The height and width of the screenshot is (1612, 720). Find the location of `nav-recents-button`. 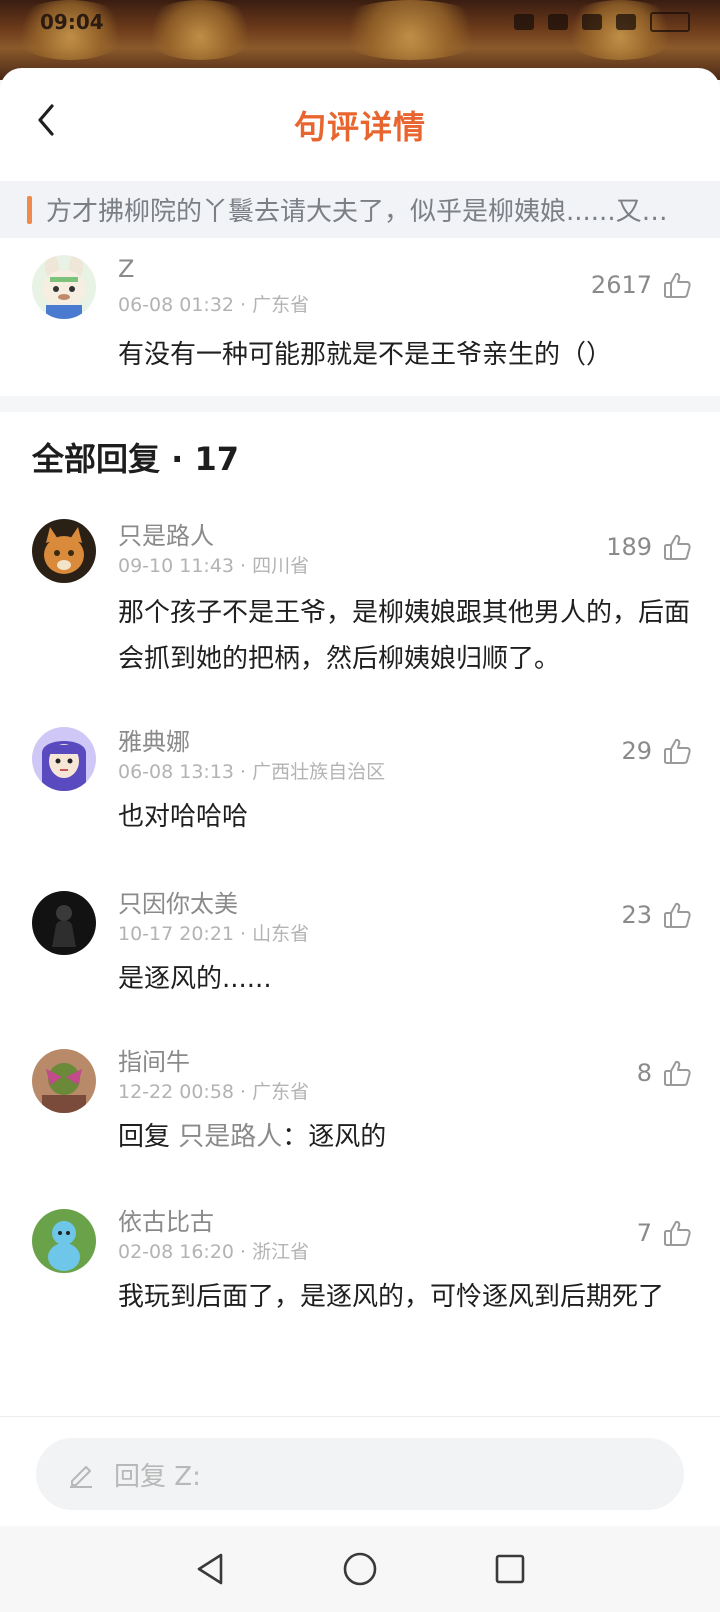

nav-recents-button is located at coordinates (510, 1569).